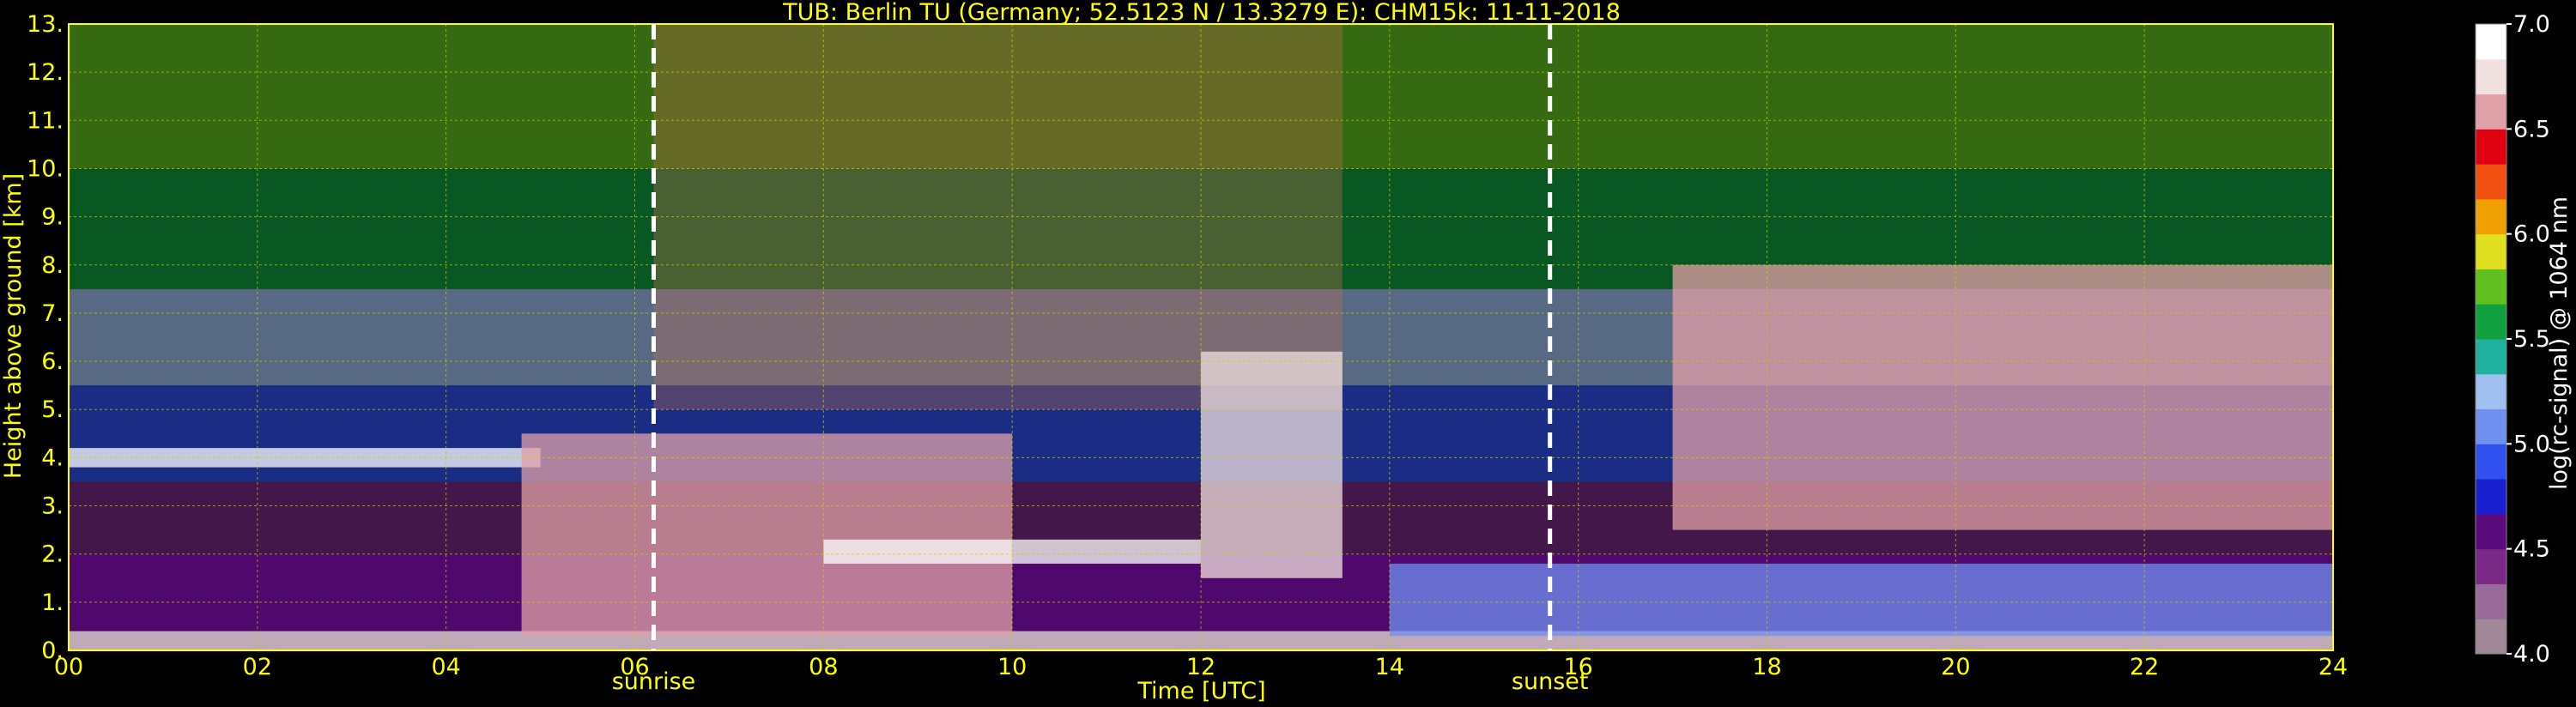 The width and height of the screenshot is (2576, 707). What do you see at coordinates (2531, 654) in the screenshot?
I see `colorbar-tick-label: 4.0` at bounding box center [2531, 654].